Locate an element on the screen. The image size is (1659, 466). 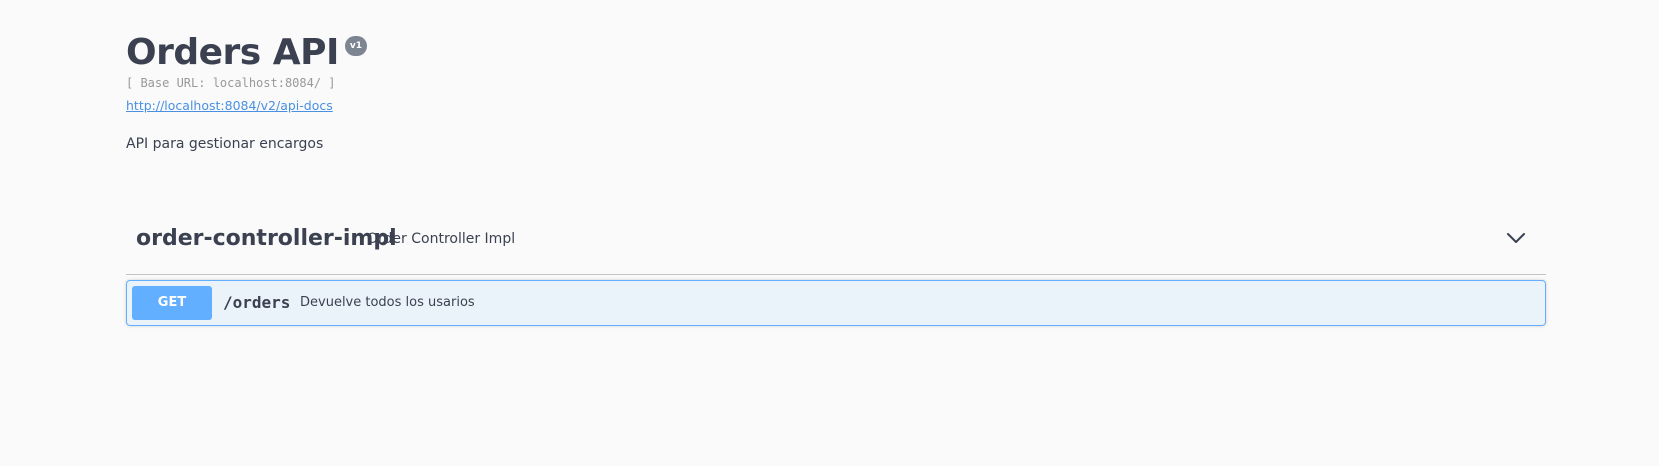
version-badge: v1 is located at coordinates (356, 46).